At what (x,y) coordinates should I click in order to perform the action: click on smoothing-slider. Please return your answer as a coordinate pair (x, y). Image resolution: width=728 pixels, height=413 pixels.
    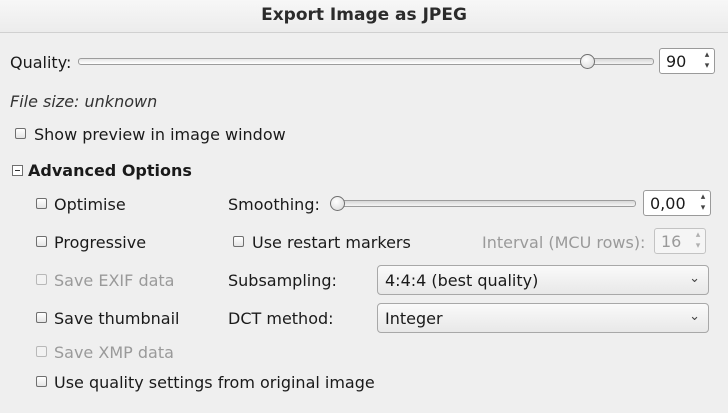
    Looking at the image, I should click on (484, 203).